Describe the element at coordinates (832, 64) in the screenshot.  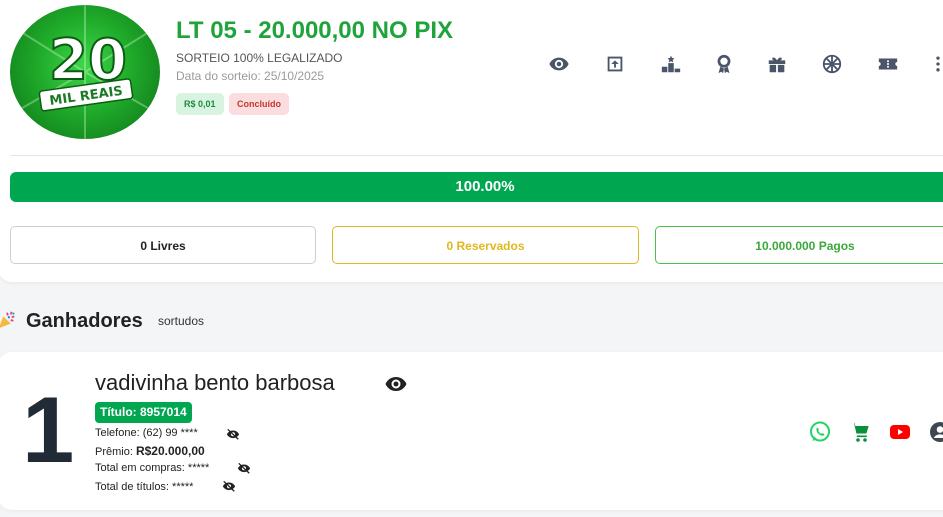
I see `wheel-icon` at that location.